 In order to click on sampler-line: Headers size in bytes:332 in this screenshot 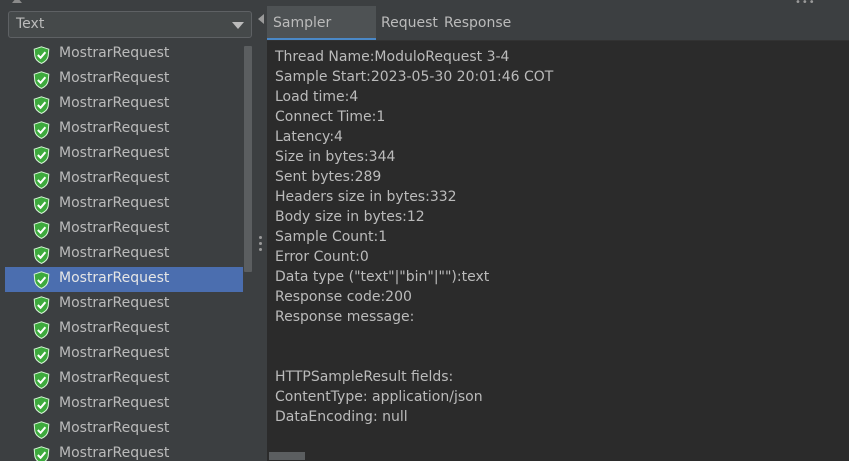, I will do `click(366, 197)`.